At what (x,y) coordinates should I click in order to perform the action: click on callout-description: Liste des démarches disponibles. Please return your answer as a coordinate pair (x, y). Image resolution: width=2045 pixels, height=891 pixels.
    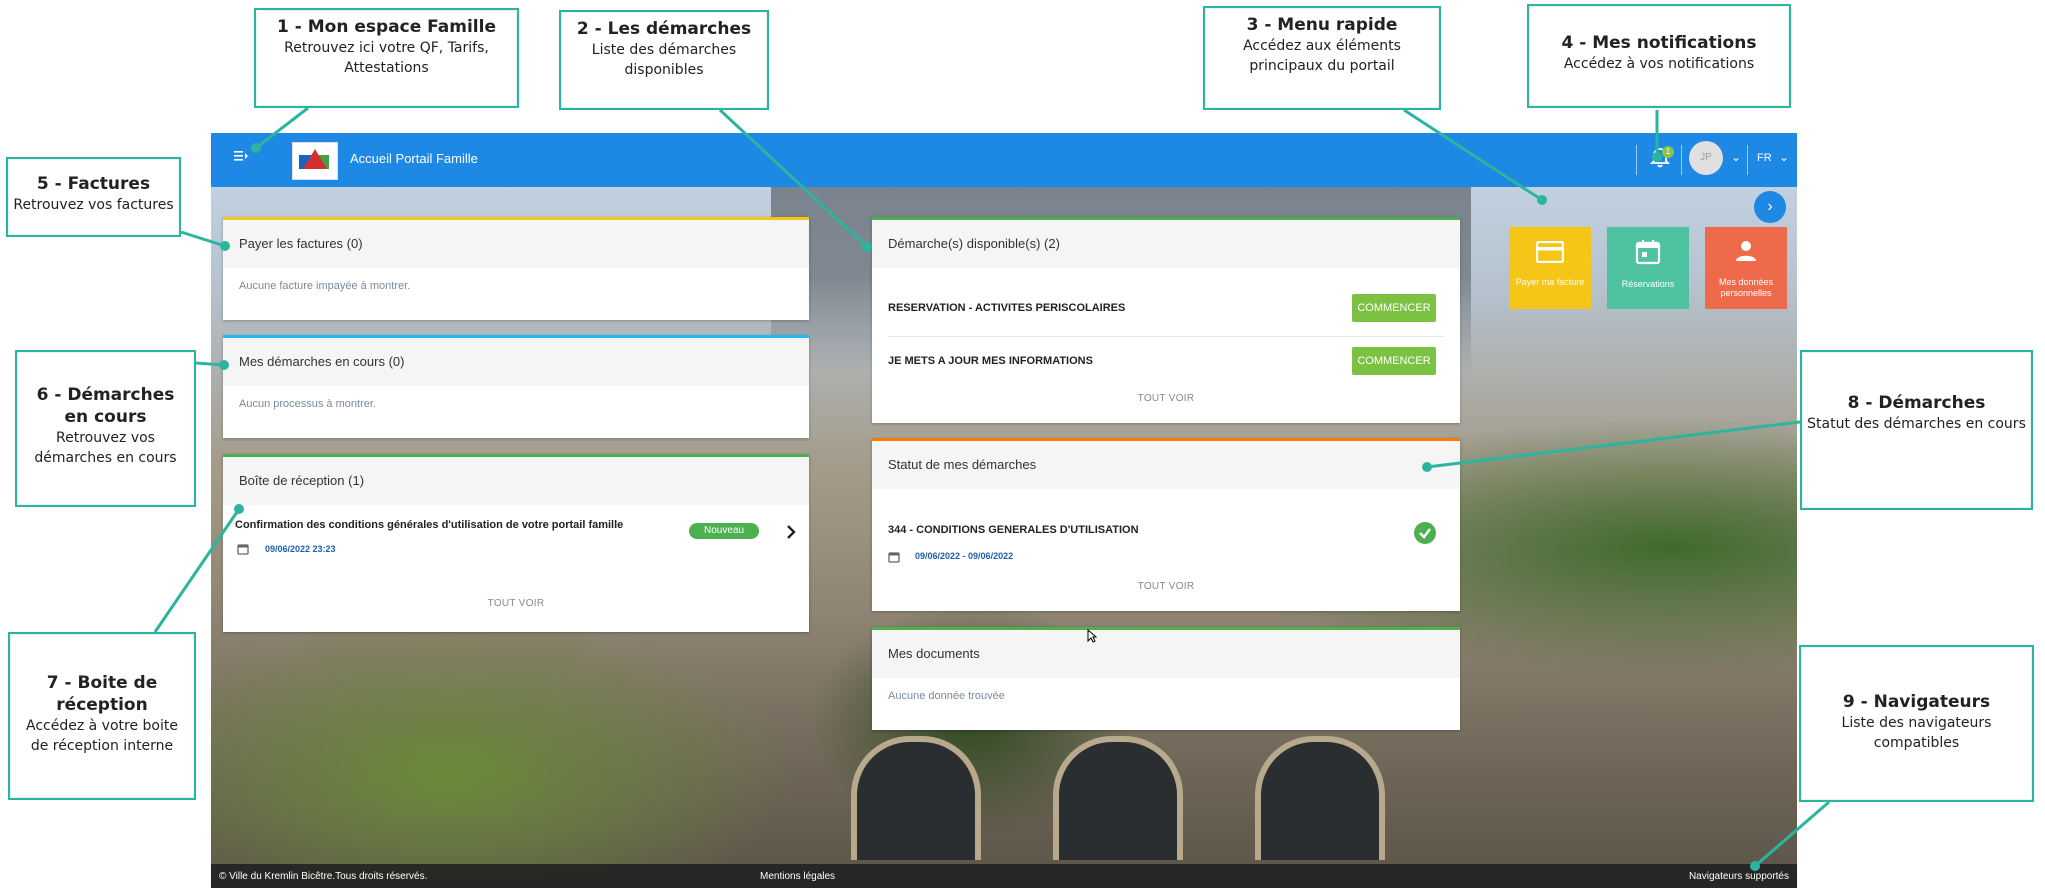
    Looking at the image, I should click on (664, 60).